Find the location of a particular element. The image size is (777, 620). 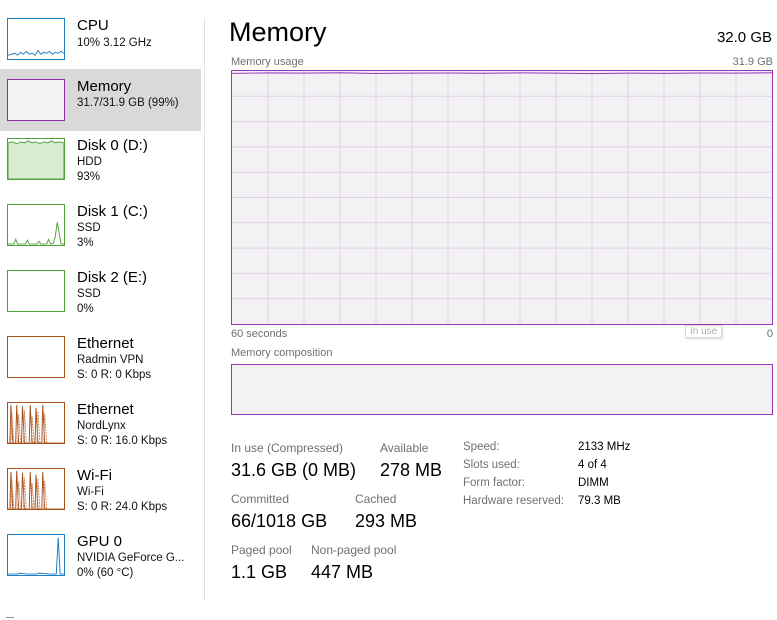

sidebar-item-title: Disk 0 (D:) is located at coordinates (112, 145).